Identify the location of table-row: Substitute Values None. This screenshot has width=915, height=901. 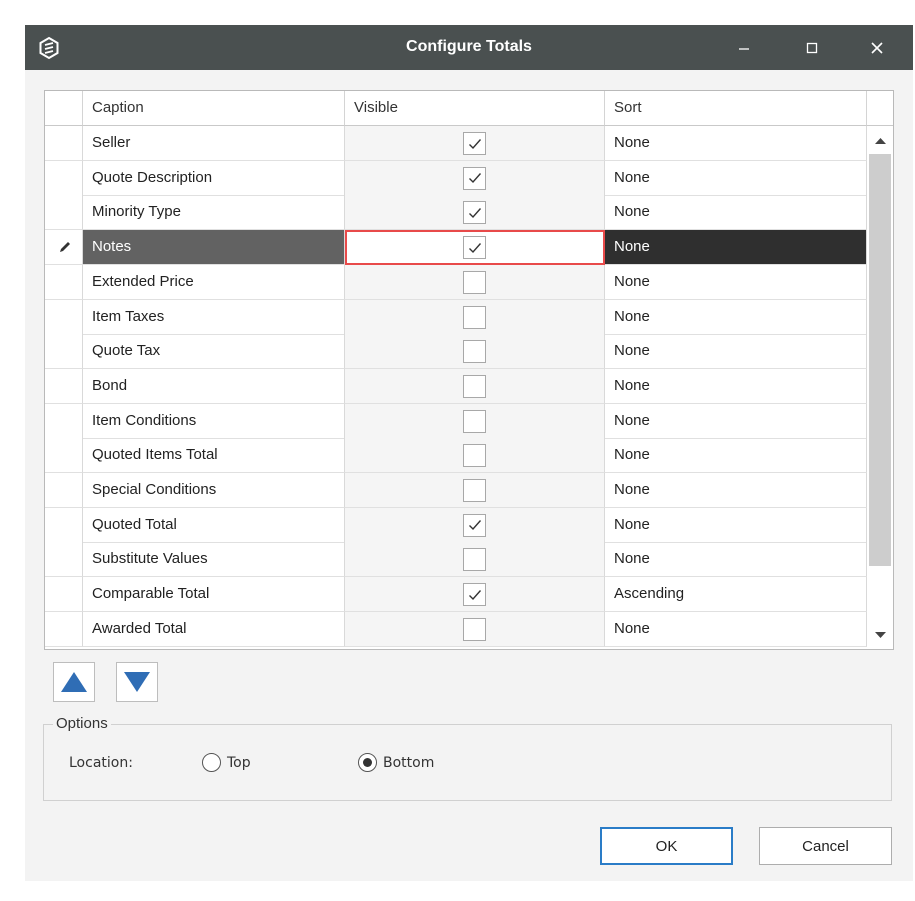
(456, 560).